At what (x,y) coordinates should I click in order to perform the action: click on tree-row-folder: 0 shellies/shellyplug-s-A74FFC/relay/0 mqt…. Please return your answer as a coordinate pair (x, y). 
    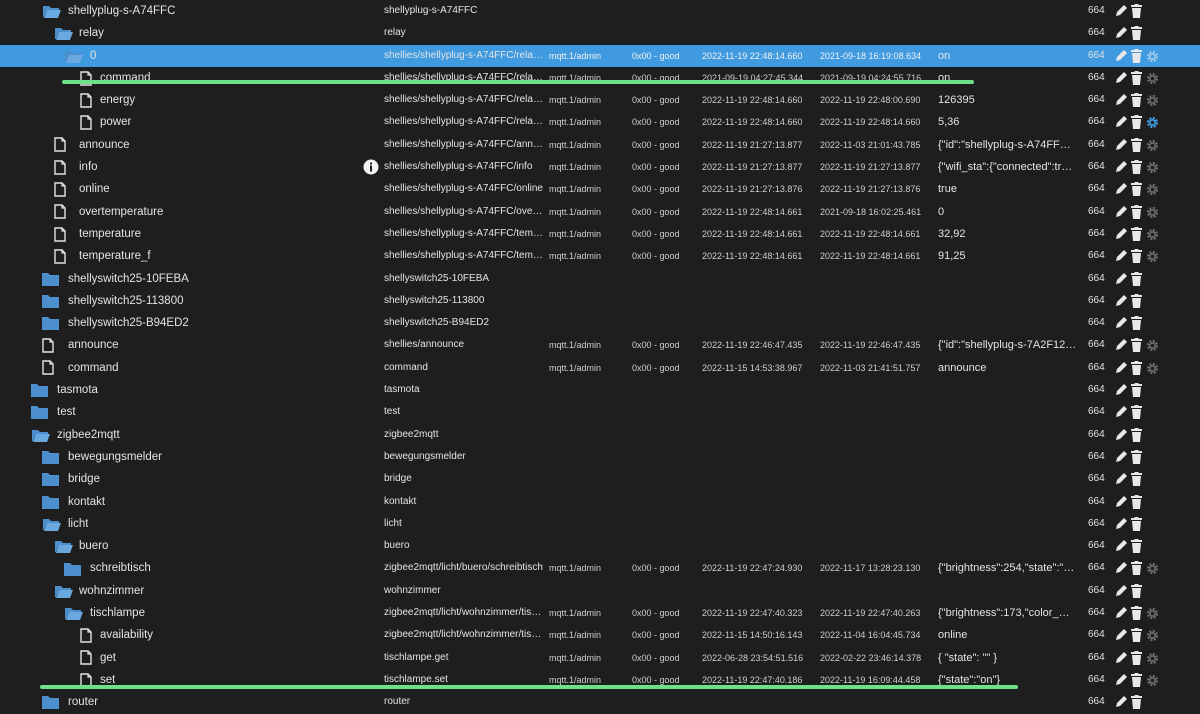
    Looking at the image, I should click on (600, 55).